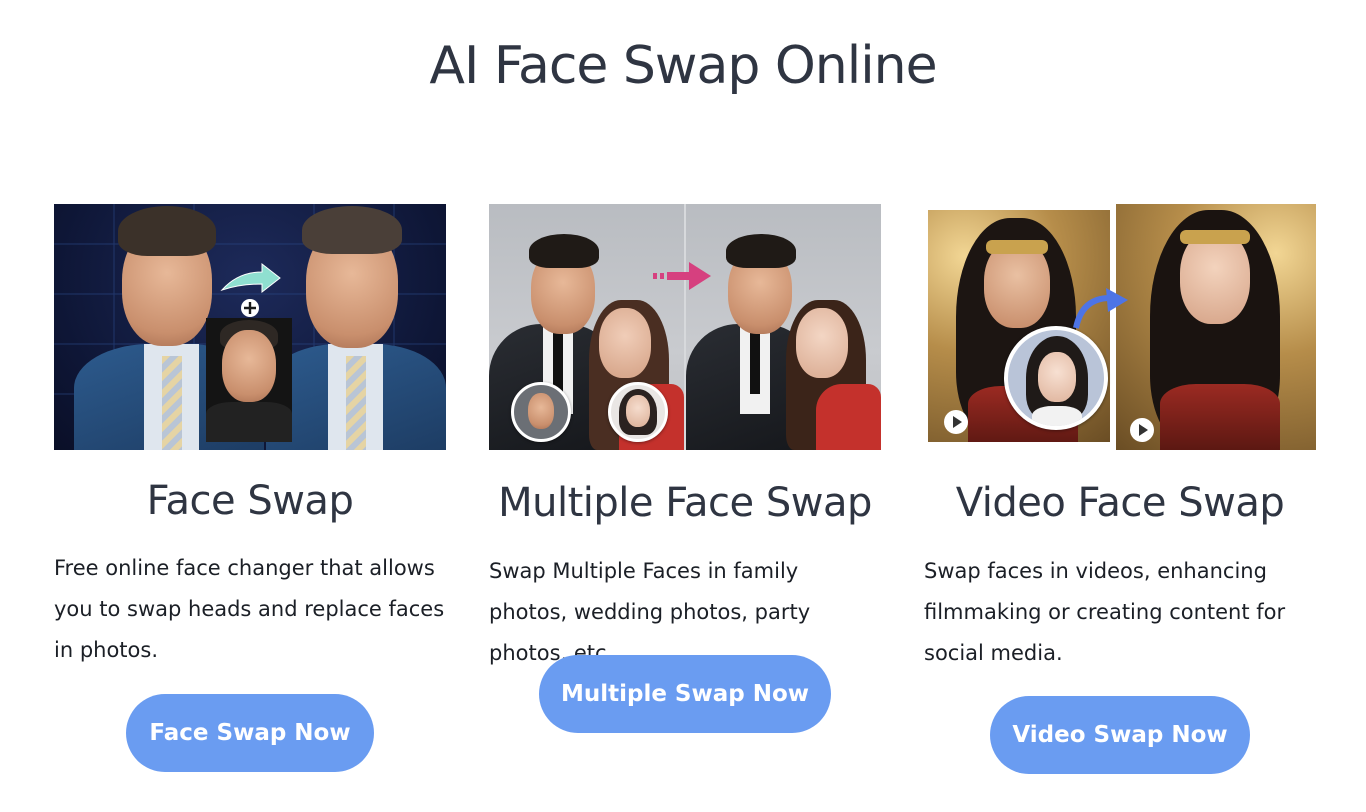  Describe the element at coordinates (250, 501) in the screenshot. I see `card-title: Face Swap` at that location.